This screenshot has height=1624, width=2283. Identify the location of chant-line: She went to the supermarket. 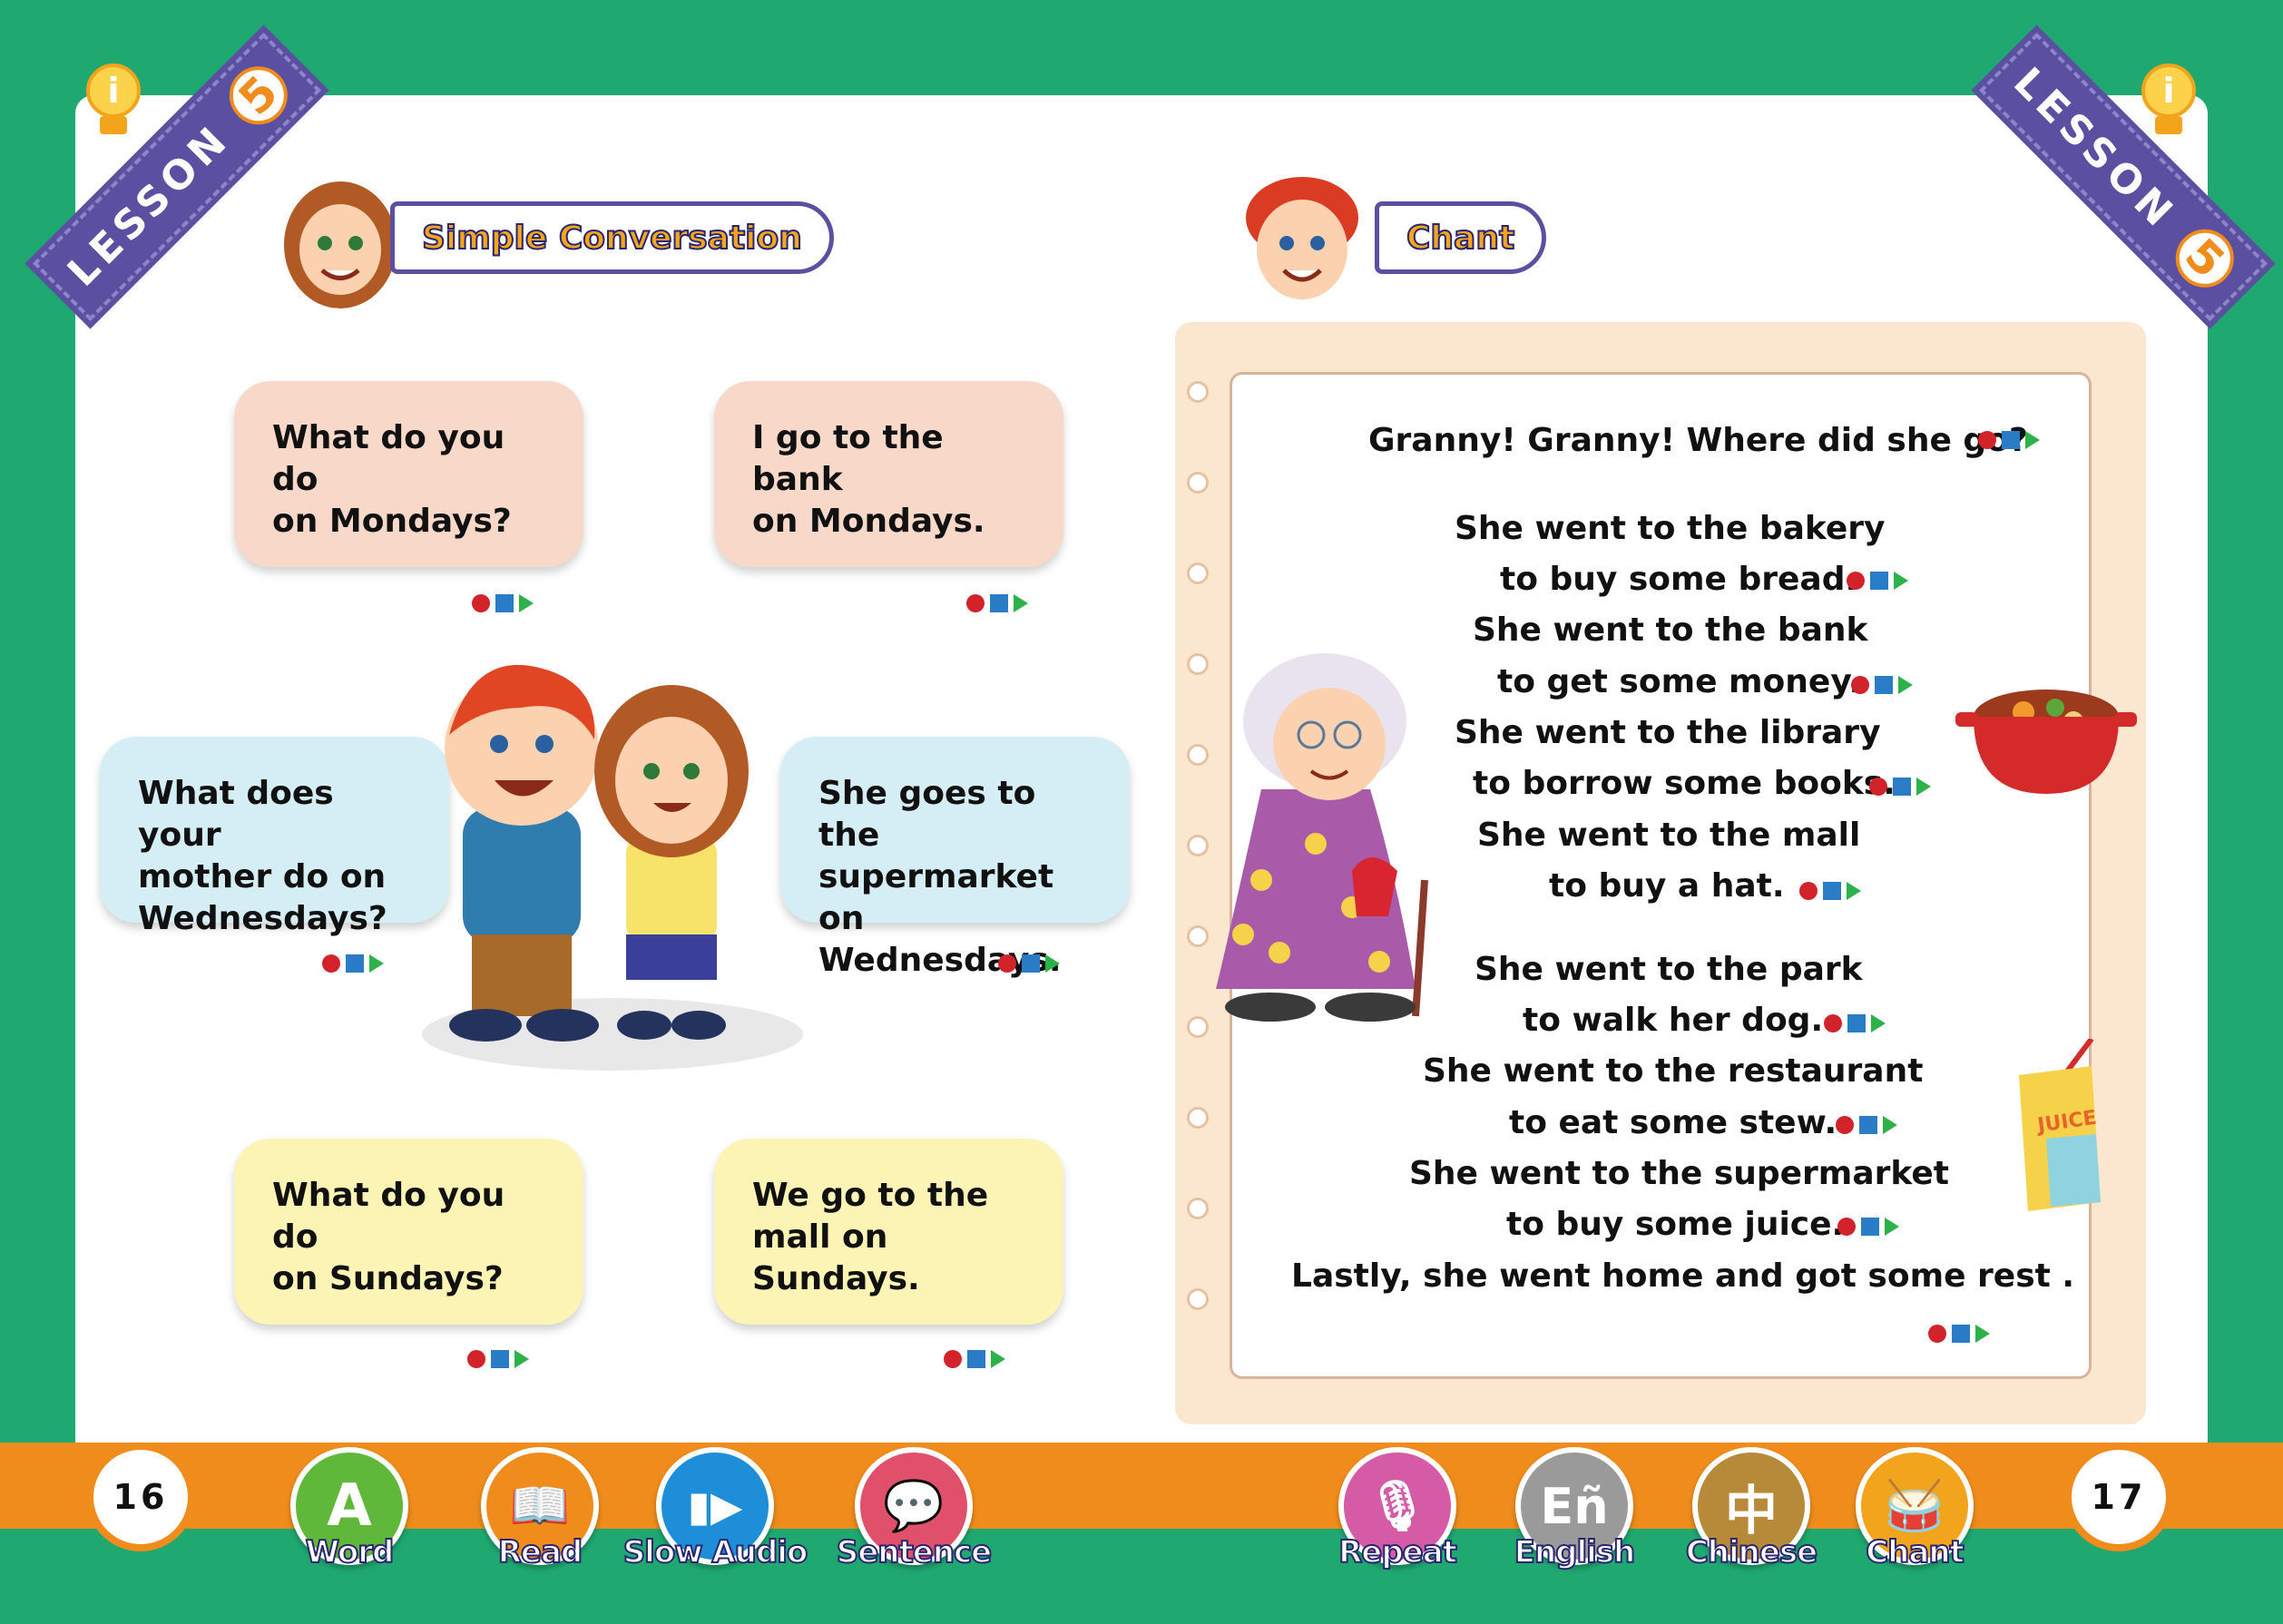
(1679, 1173).